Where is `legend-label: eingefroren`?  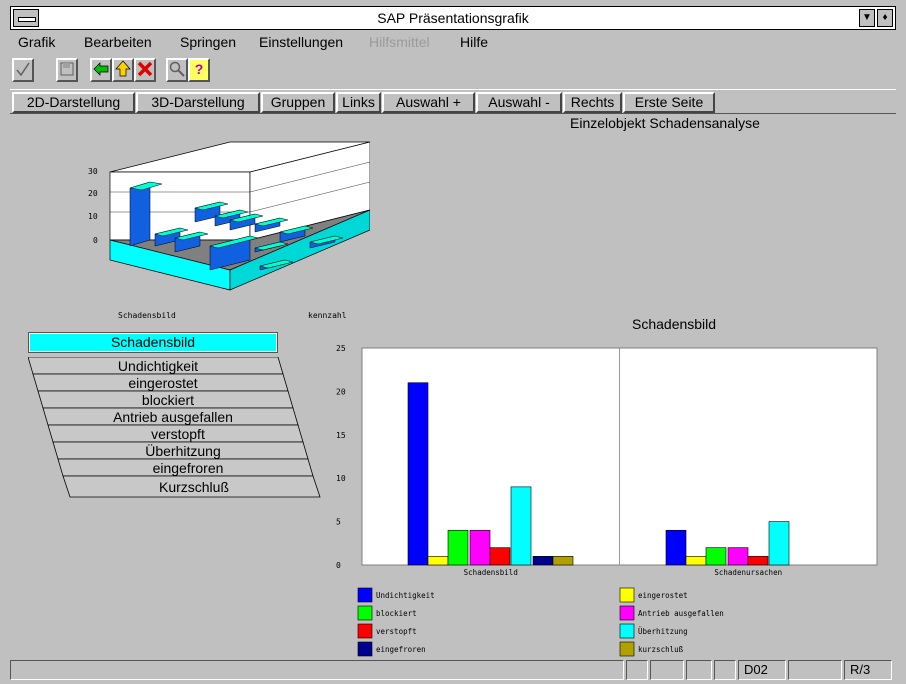
legend-label: eingefroren is located at coordinates (401, 649).